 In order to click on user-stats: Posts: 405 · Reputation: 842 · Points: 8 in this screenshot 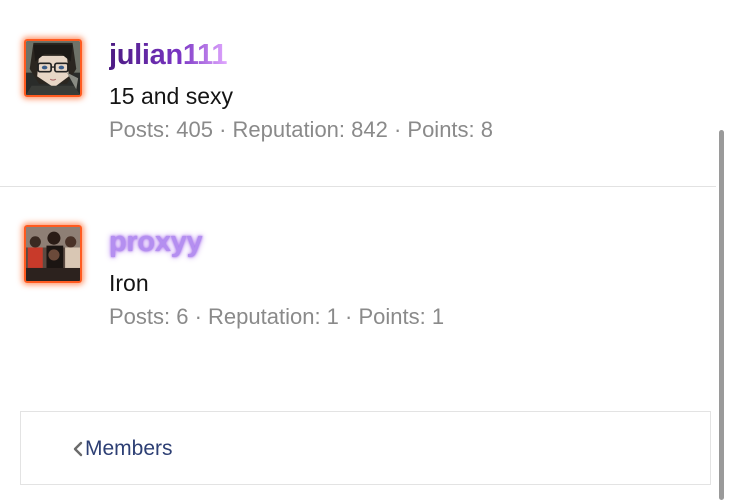, I will do `click(301, 129)`.